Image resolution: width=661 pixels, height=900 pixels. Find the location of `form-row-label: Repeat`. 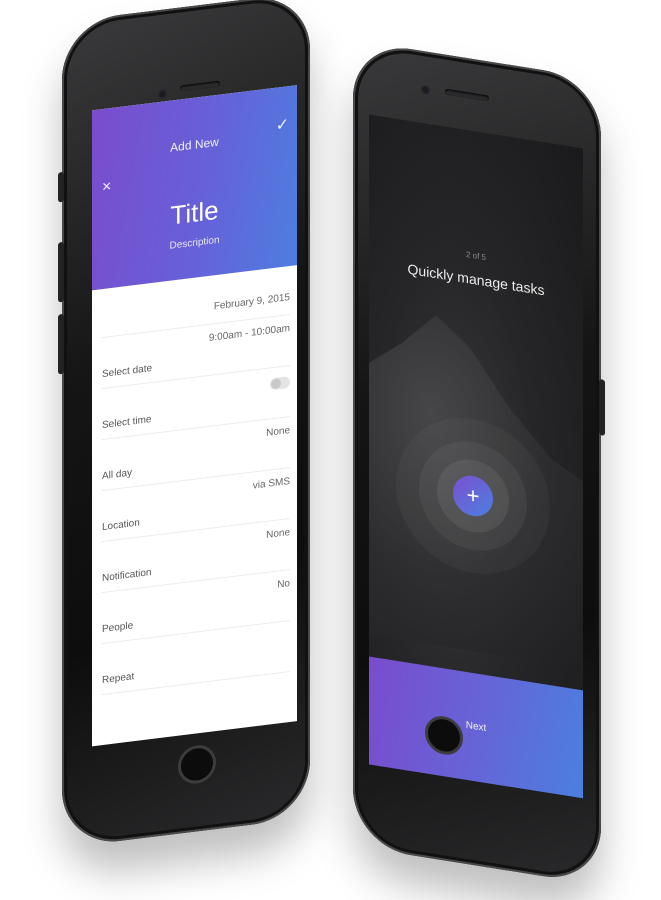

form-row-label: Repeat is located at coordinates (118, 679).